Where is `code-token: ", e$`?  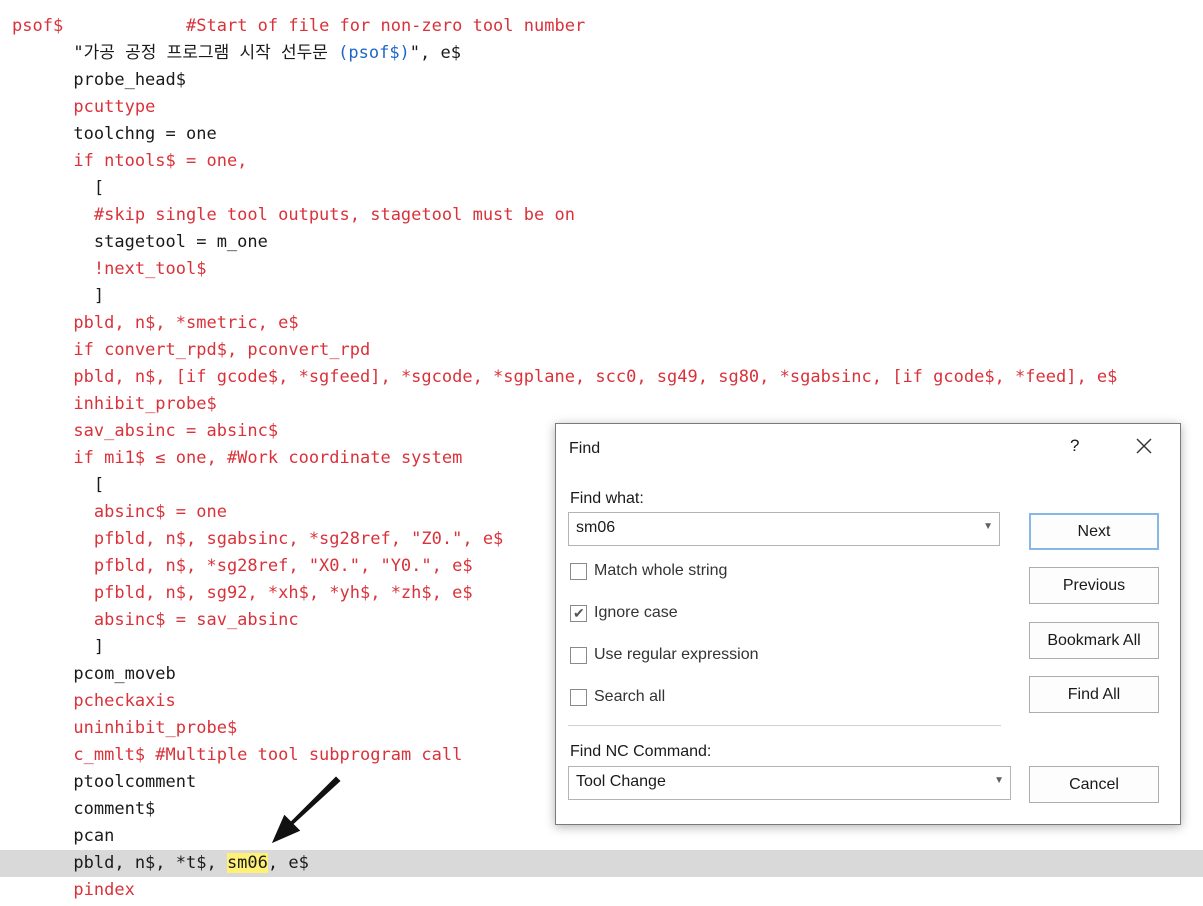 code-token: ", e$ is located at coordinates (435, 53).